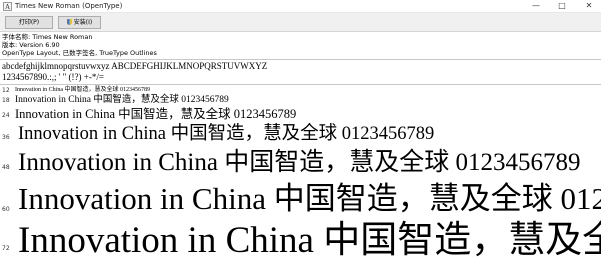 The image size is (601, 265). I want to click on sample-size-label: 60, so click(6, 209).